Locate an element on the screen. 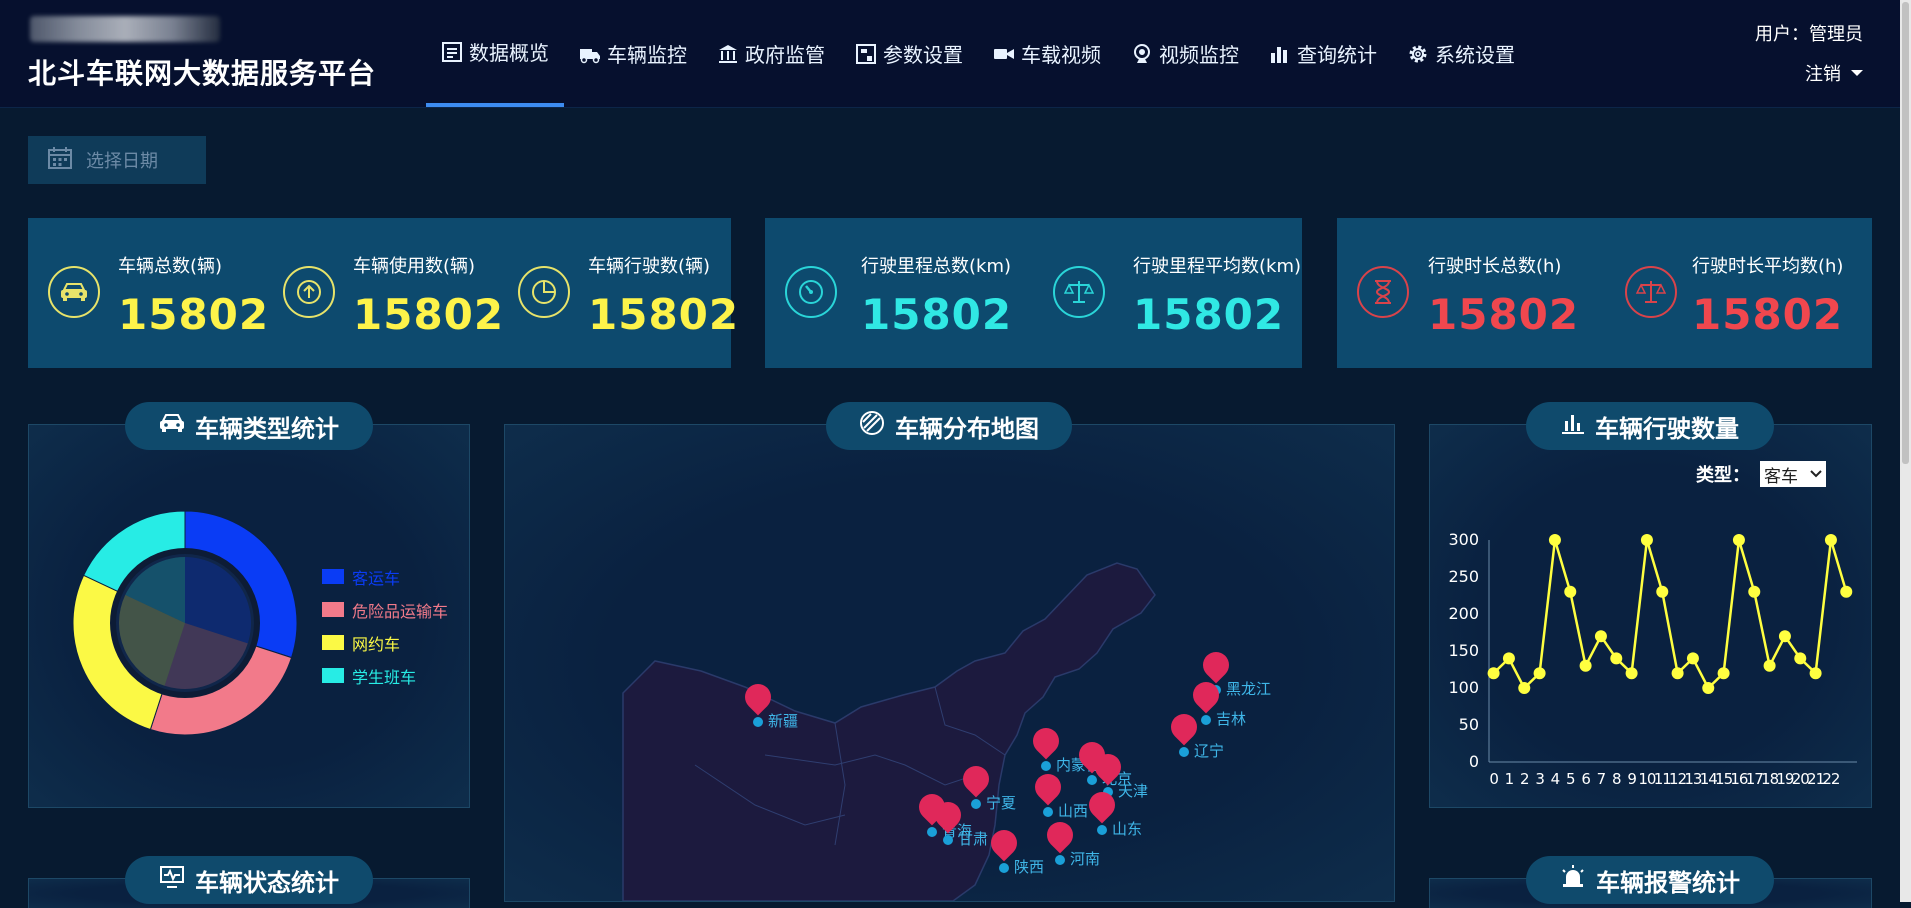  map-label: 天津 is located at coordinates (1133, 791).